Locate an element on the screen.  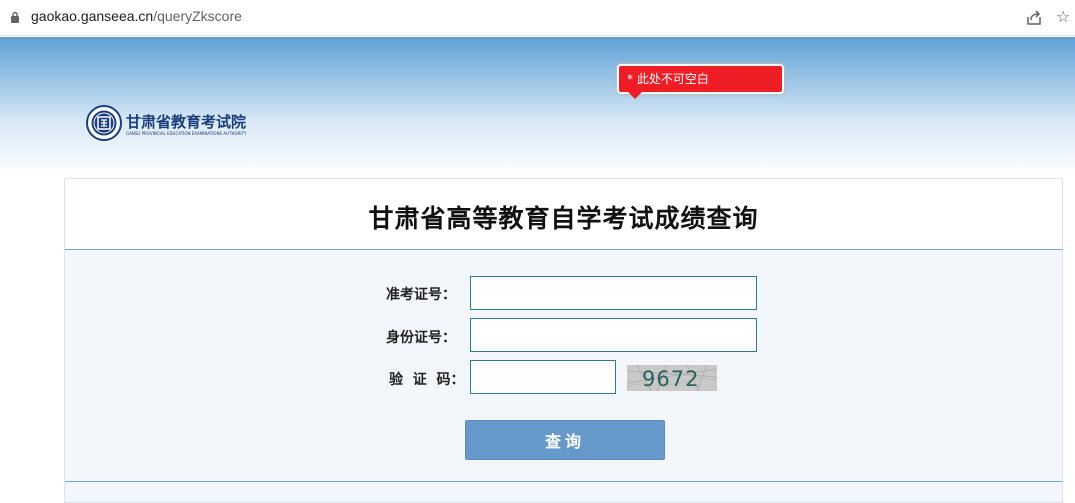
tooltip-arrow is located at coordinates (635, 95).